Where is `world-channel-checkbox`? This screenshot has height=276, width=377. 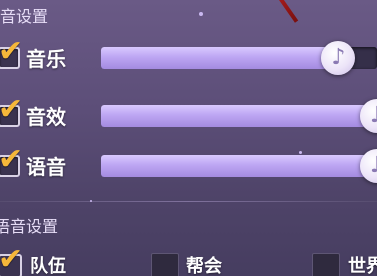 world-channel-checkbox is located at coordinates (326, 264).